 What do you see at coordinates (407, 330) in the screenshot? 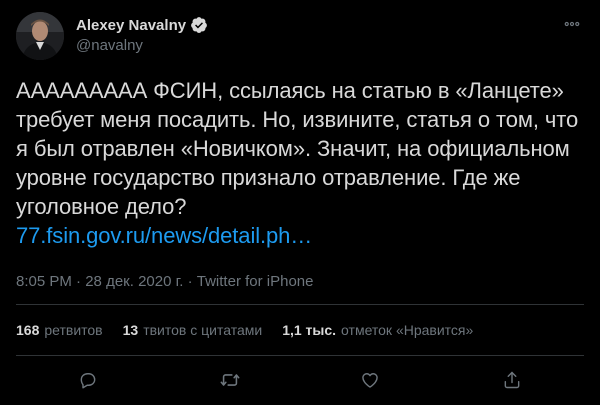
I see `likes-label: отметок «Нравится»` at bounding box center [407, 330].